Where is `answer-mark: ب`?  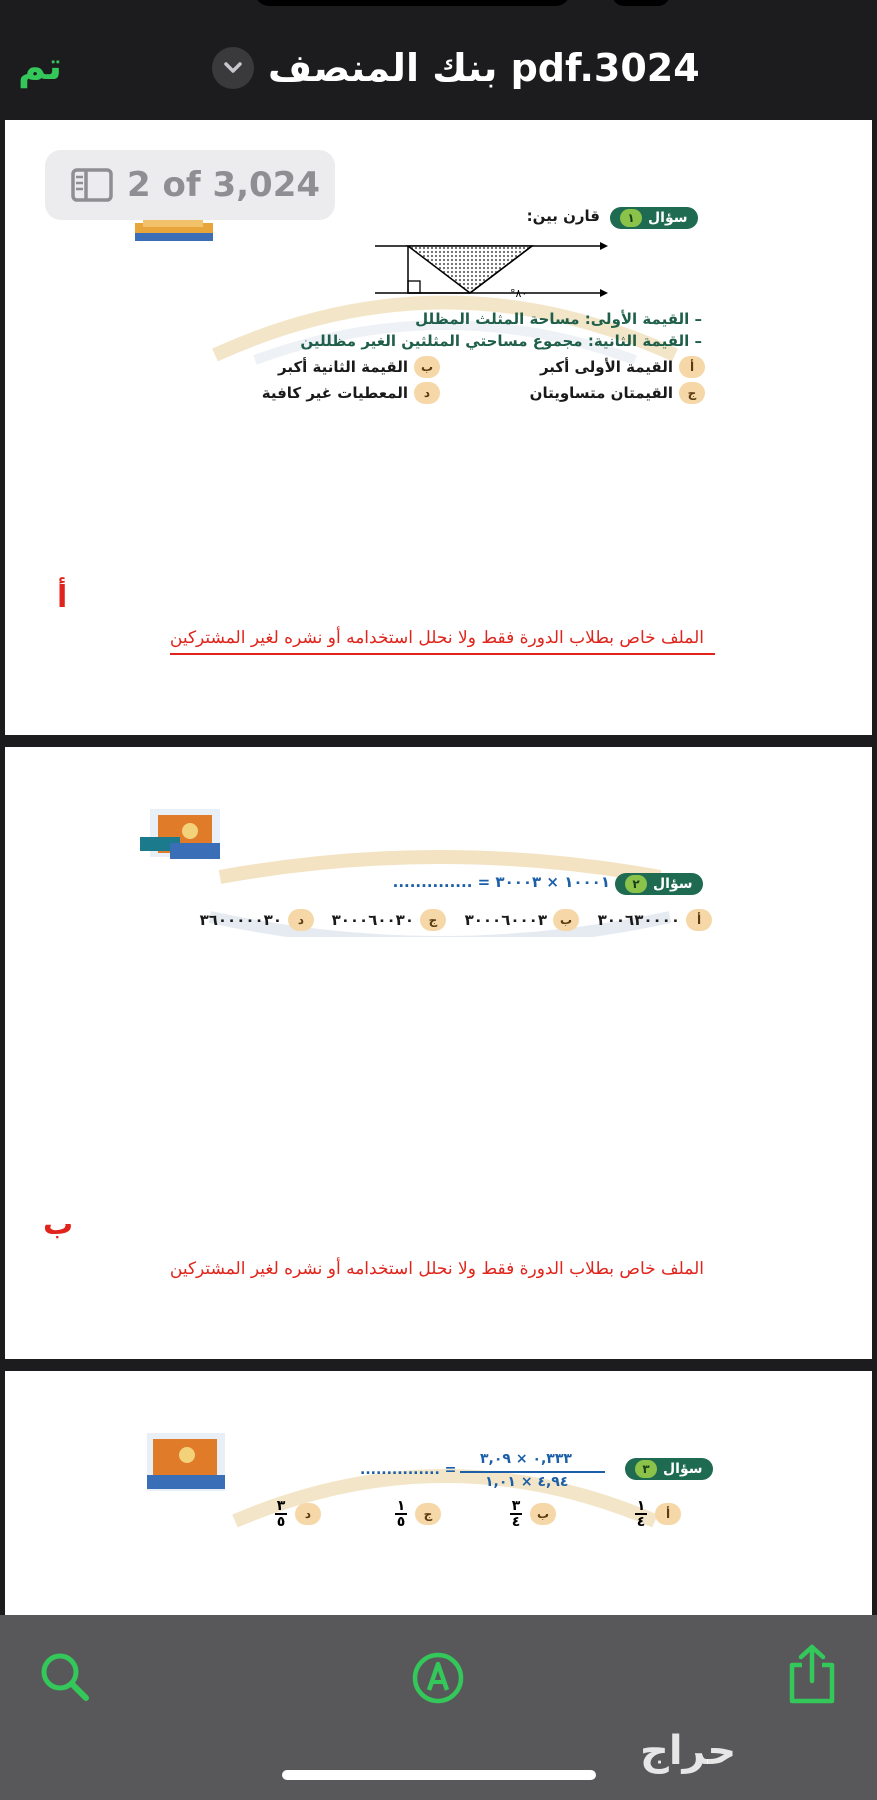
answer-mark: ب is located at coordinates (58, 1224).